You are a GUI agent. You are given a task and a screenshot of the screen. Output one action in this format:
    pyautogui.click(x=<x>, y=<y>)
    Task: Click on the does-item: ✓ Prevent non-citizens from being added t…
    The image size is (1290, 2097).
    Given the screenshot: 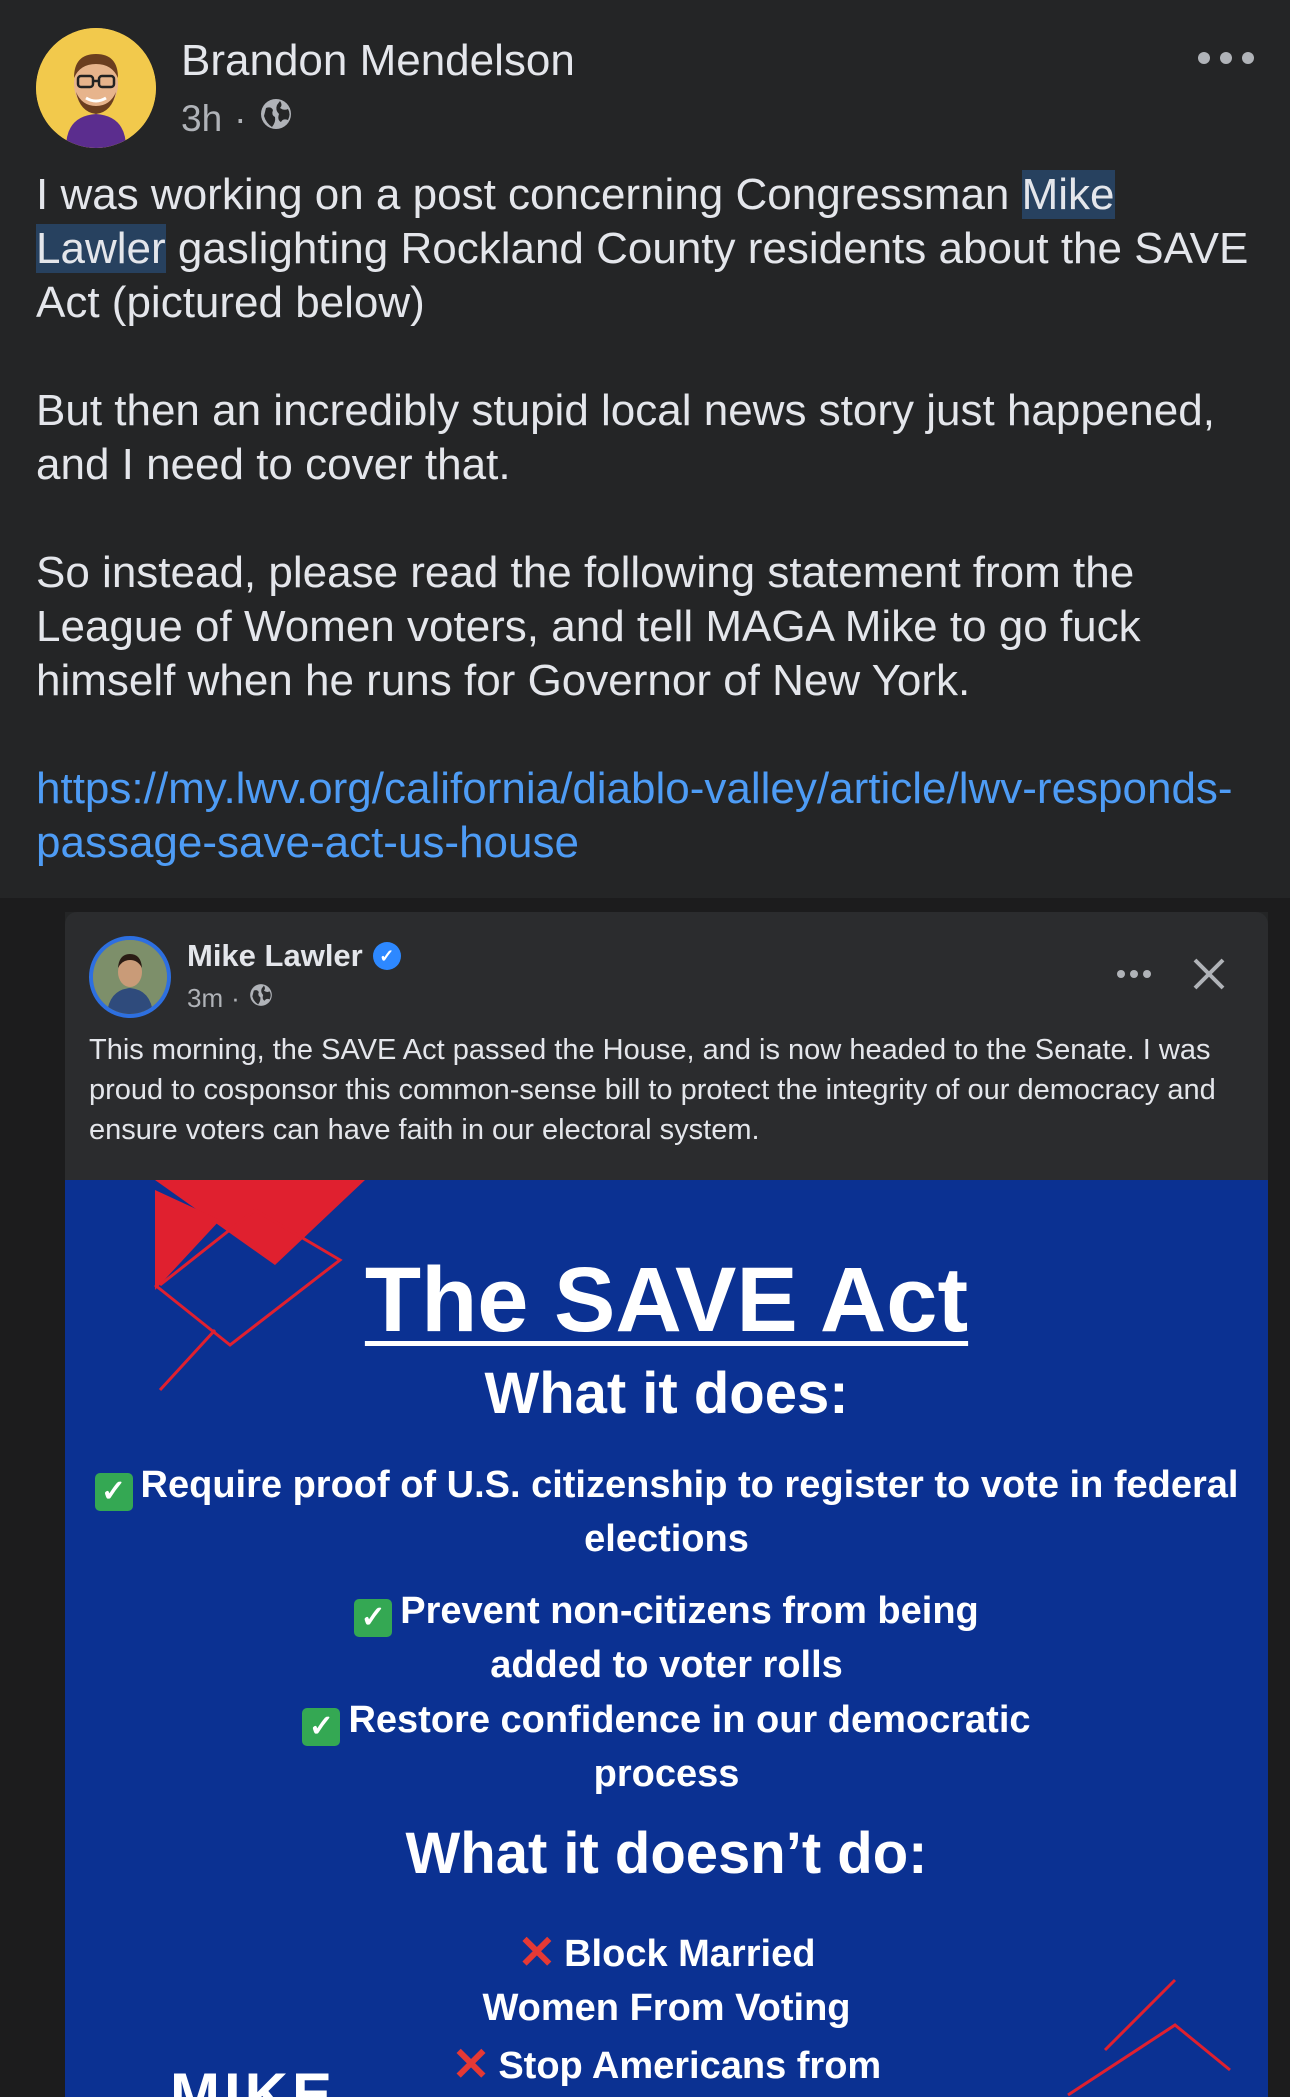 What is the action you would take?
    pyautogui.click(x=666, y=1638)
    